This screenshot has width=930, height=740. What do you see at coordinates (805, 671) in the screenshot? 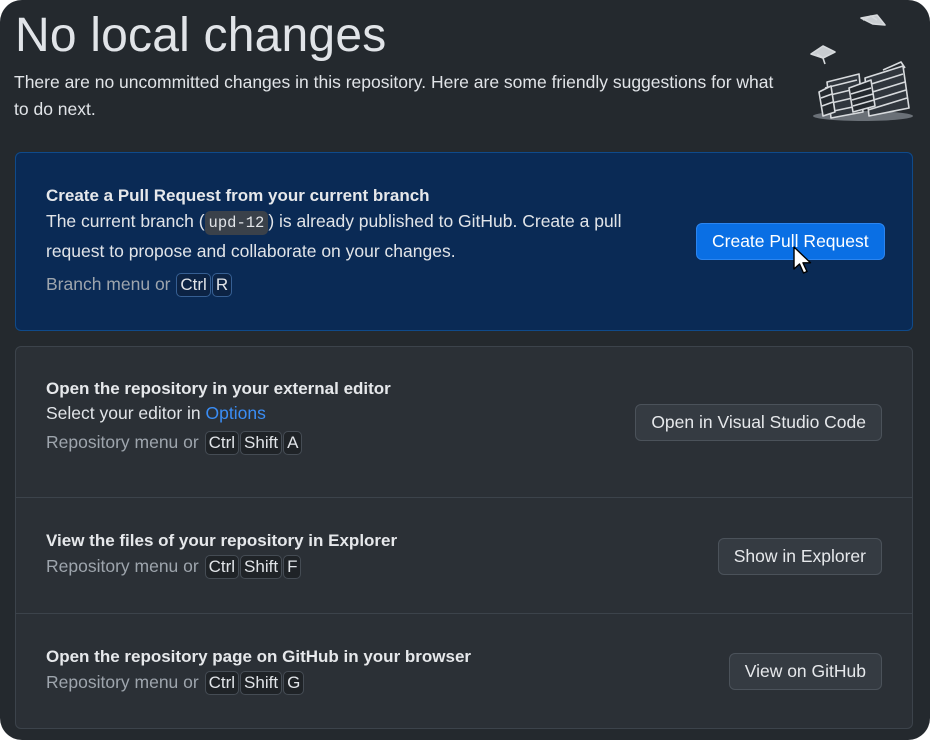
I see `view-on-github-button: View on GitHub` at bounding box center [805, 671].